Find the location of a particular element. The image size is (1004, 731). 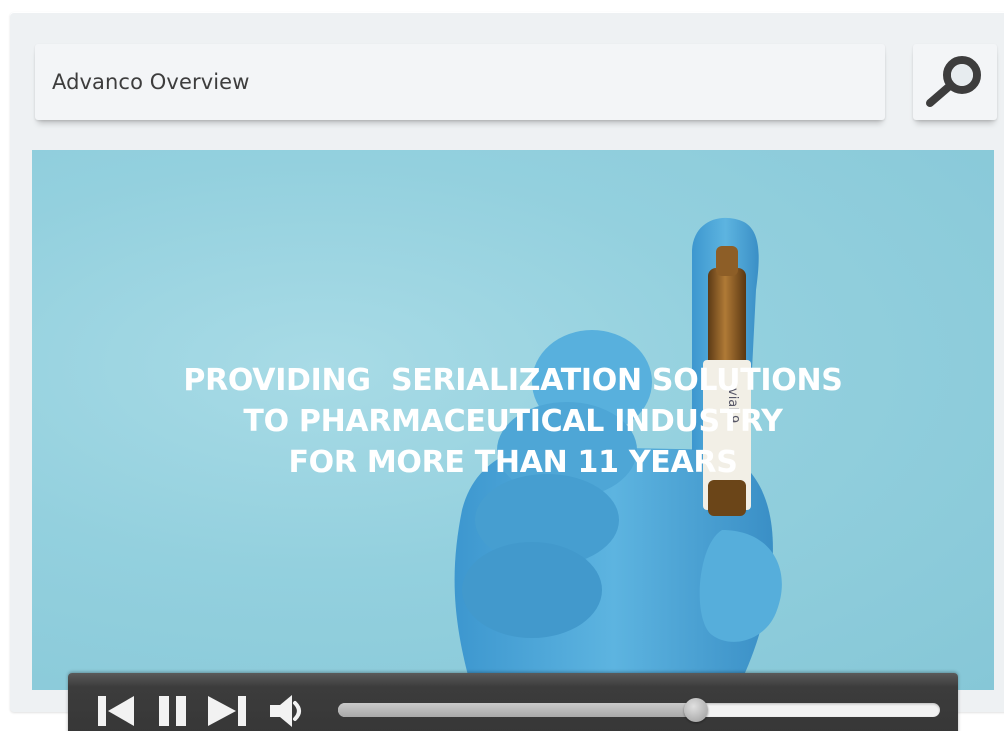

headline-line-2: TO PHARMACEUTICAL INDUSTRY is located at coordinates (513, 421).